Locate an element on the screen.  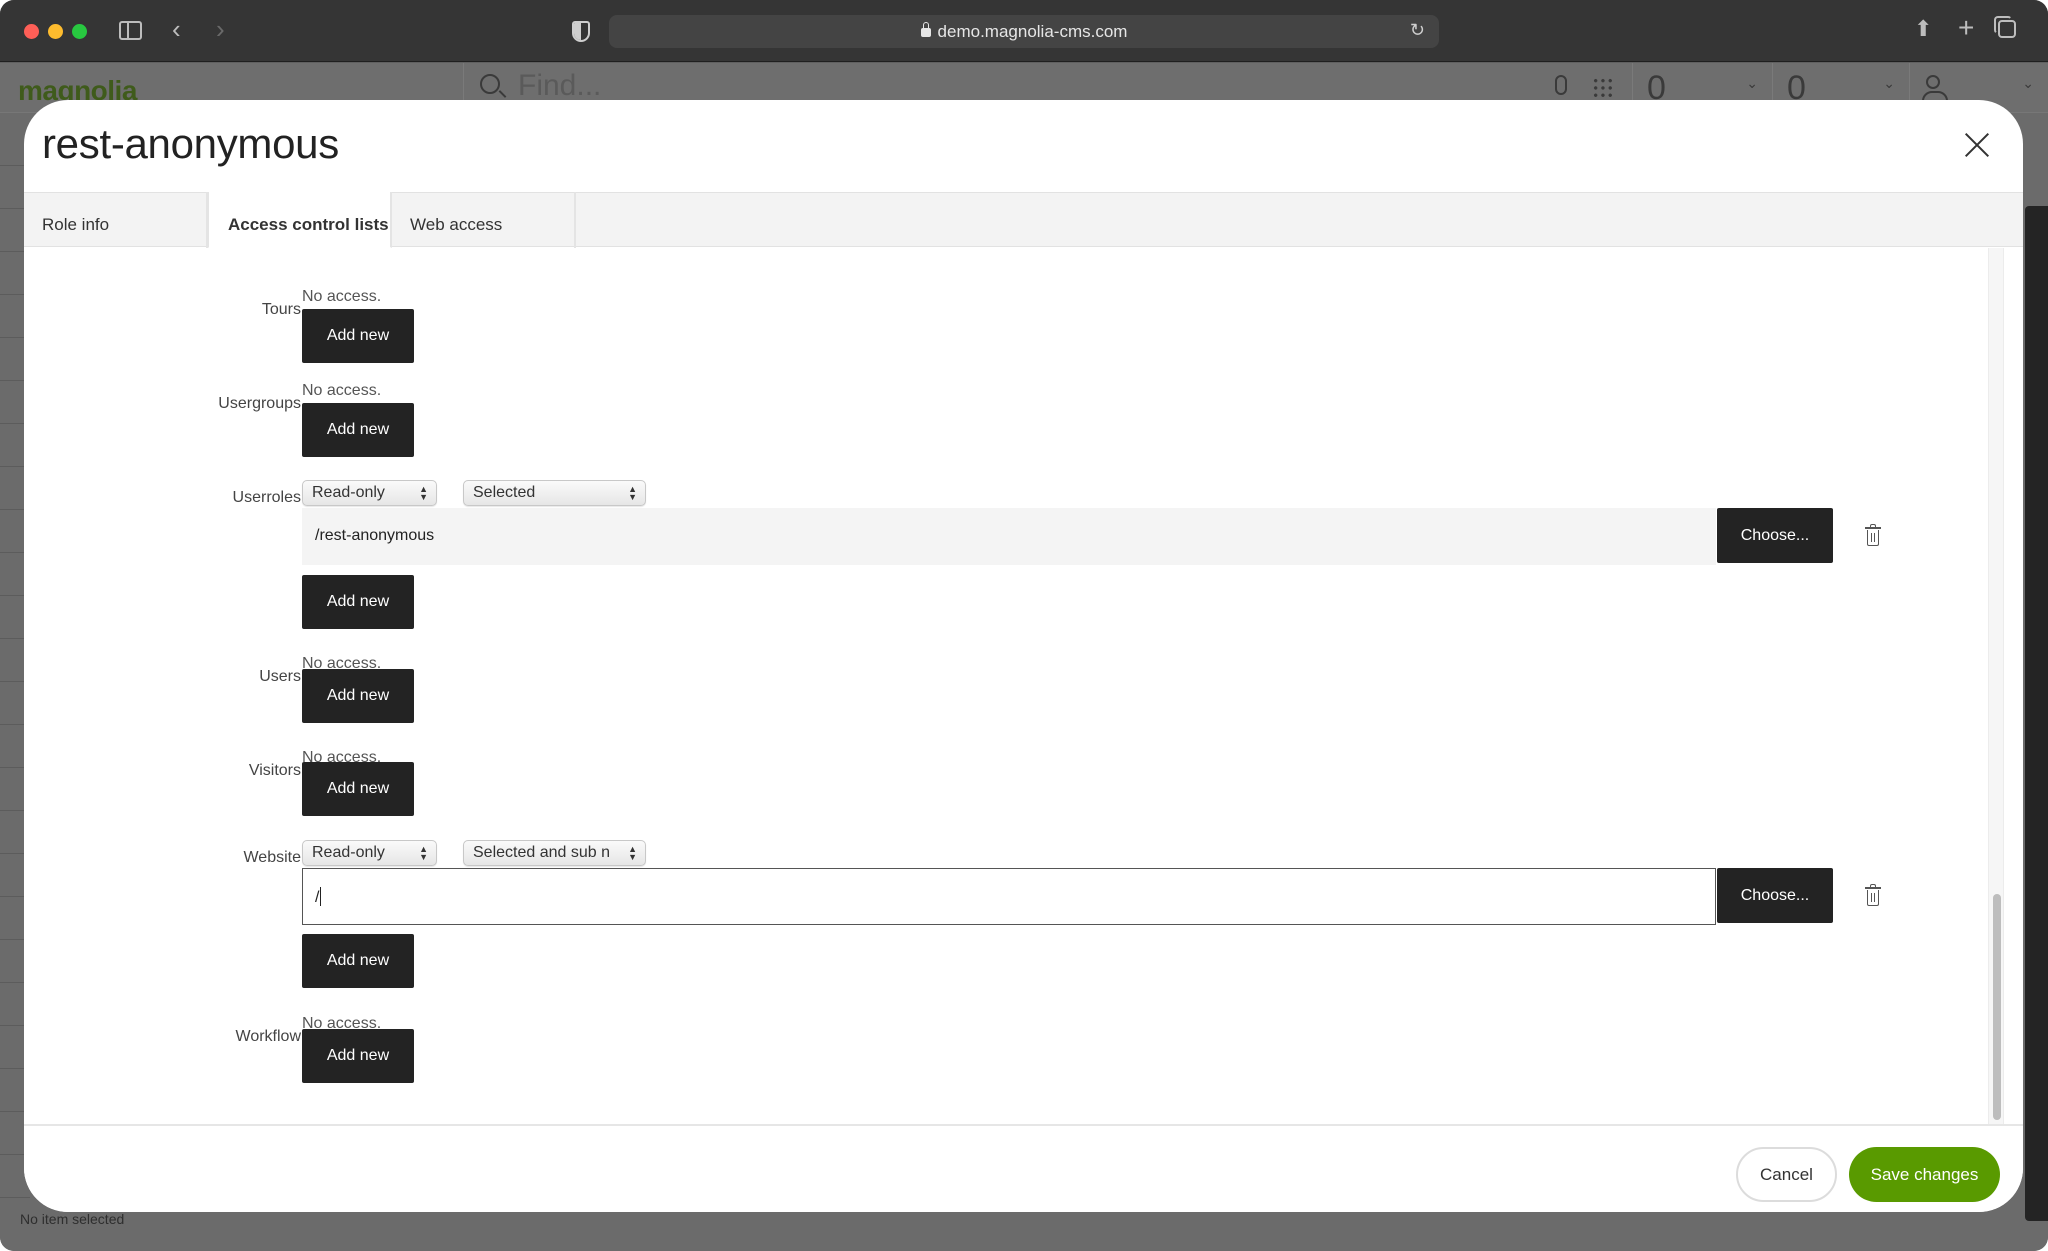
row-label-workflow: Workflow is located at coordinates (268, 1036).